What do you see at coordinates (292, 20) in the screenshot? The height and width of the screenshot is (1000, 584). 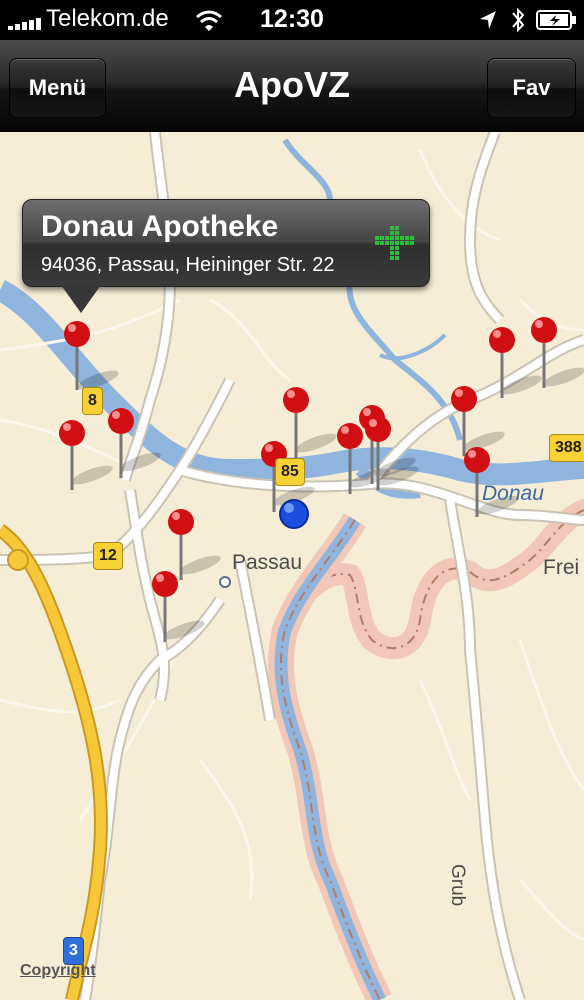 I see `status-bar: Telekom.de 12:30` at bounding box center [292, 20].